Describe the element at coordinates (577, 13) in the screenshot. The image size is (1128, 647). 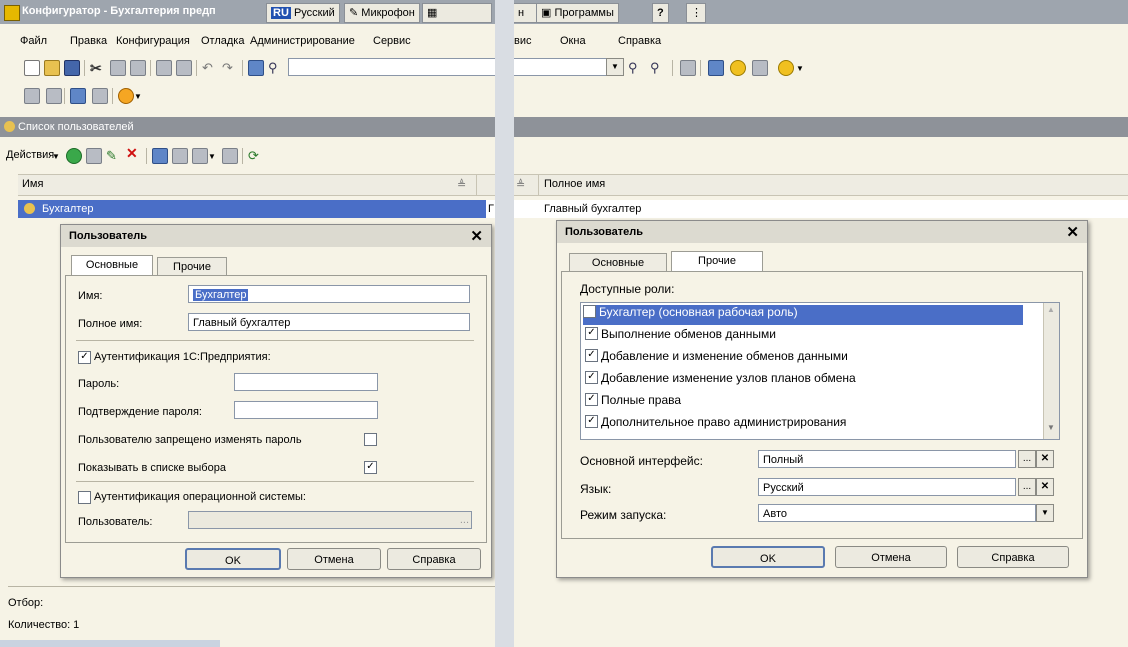
I see `programs-button: ▣ Программы` at that location.